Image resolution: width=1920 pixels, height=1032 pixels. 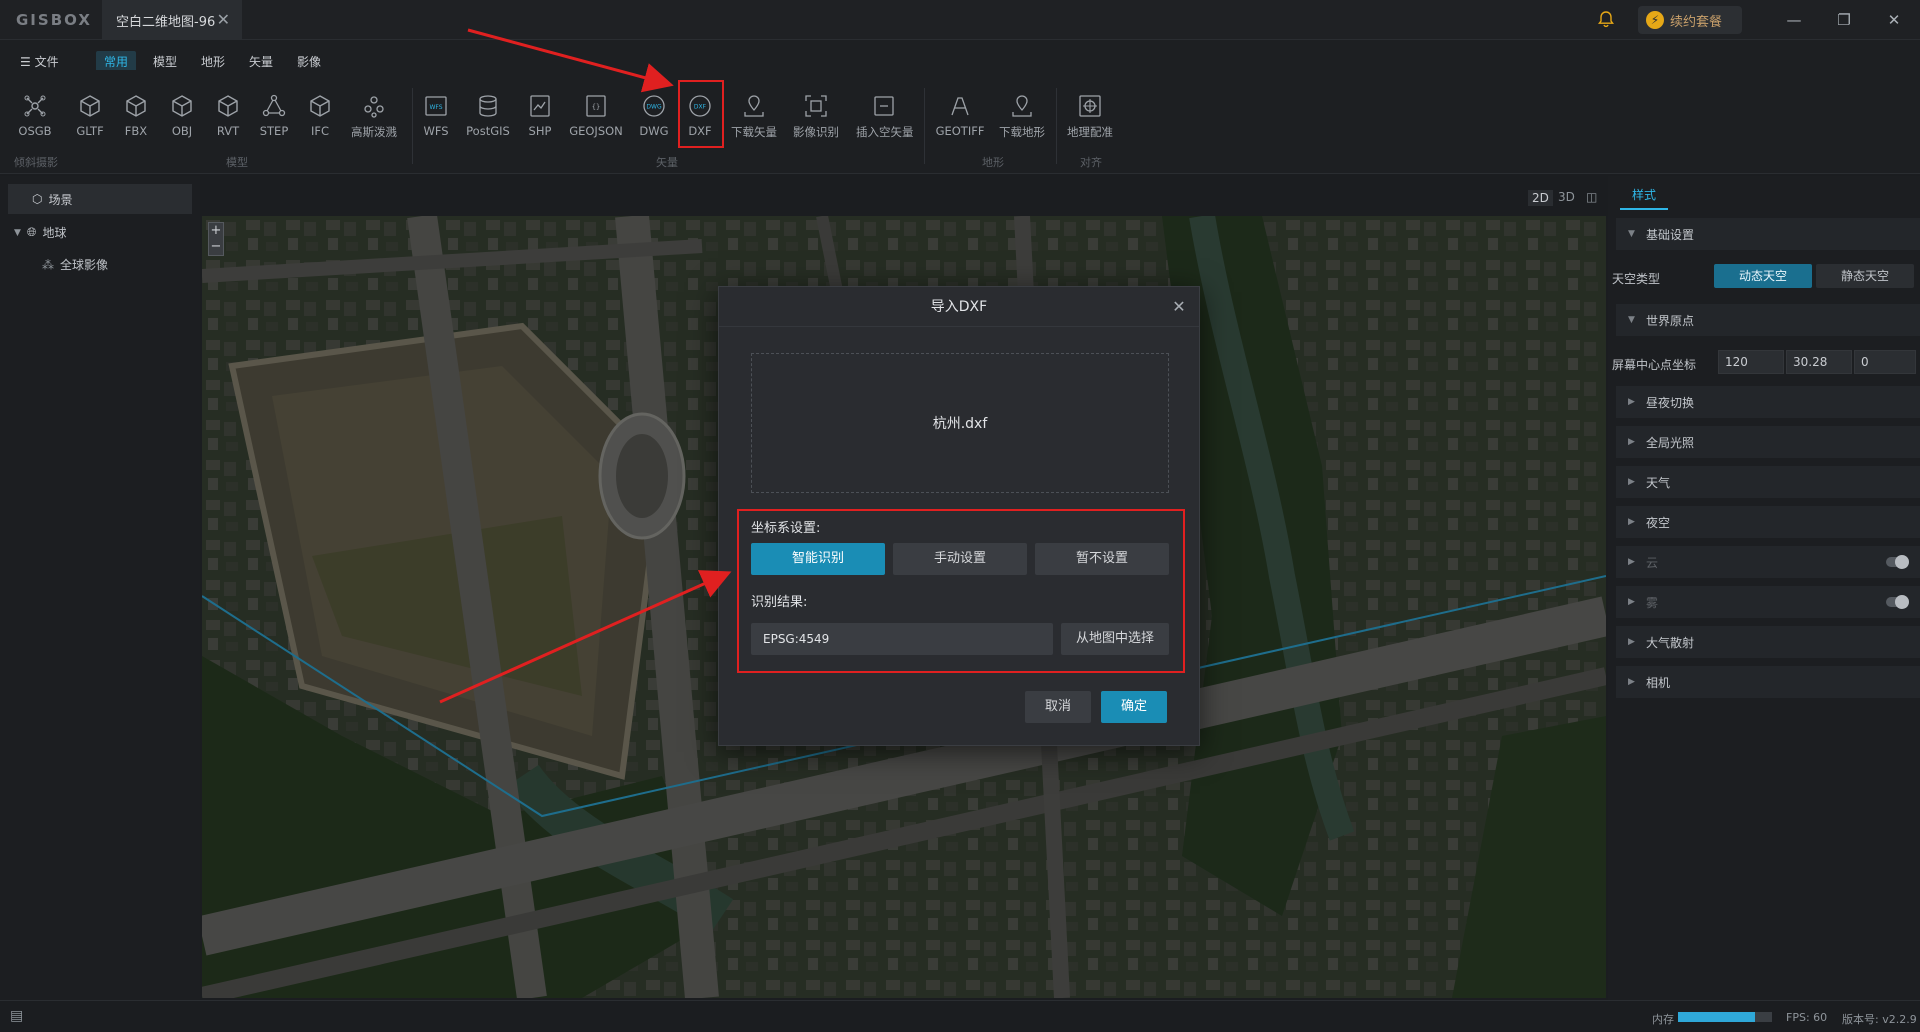 I want to click on caret-down-icon: ▼, so click(x=1631, y=234).